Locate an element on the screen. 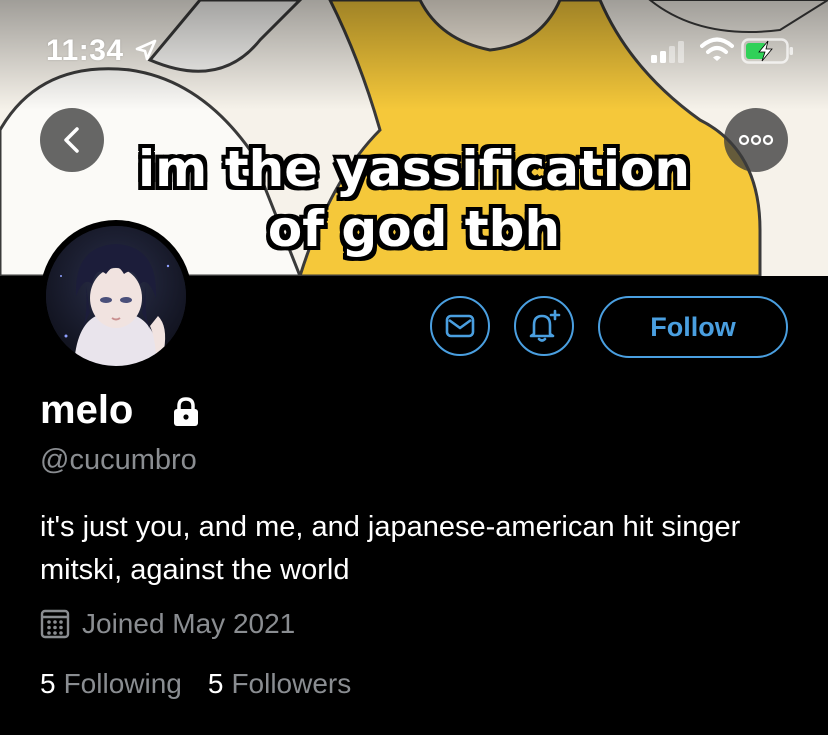  status-time: 11:34 is located at coordinates (85, 50).